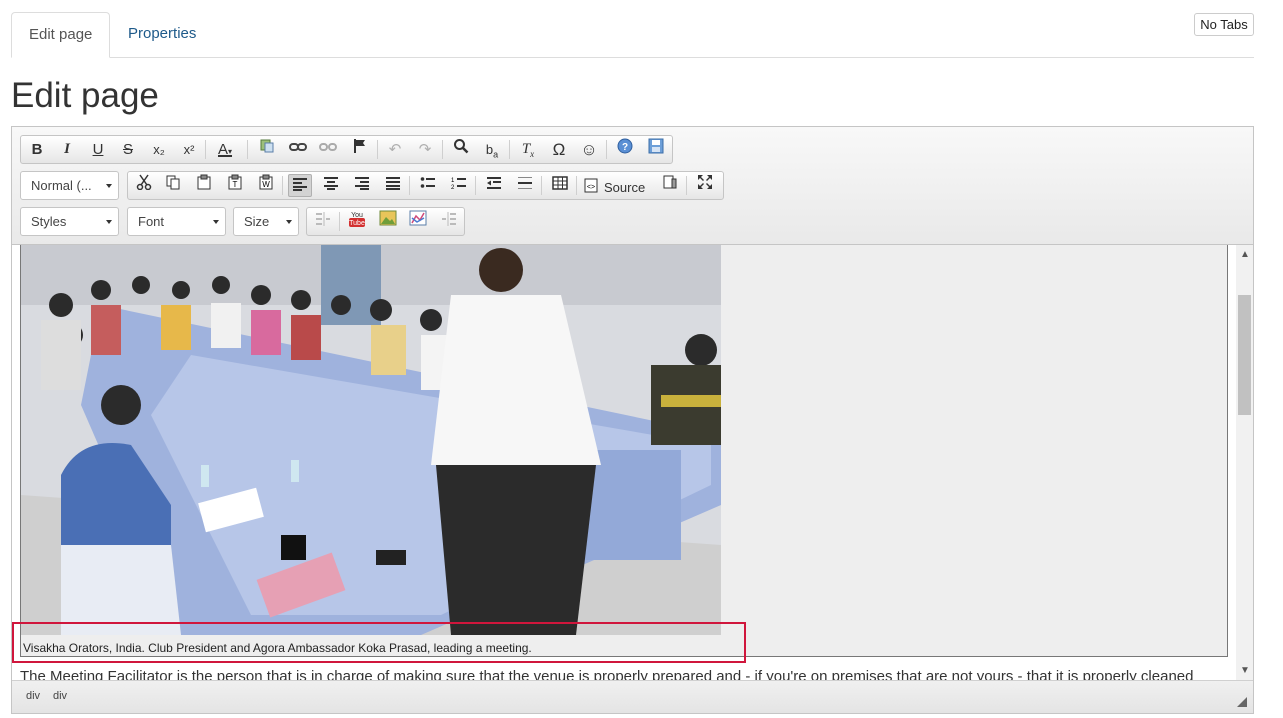 Image resolution: width=1283 pixels, height=718 pixels. What do you see at coordinates (1244, 462) in the screenshot?
I see `editor-scrollbar: ▲ ▼` at bounding box center [1244, 462].